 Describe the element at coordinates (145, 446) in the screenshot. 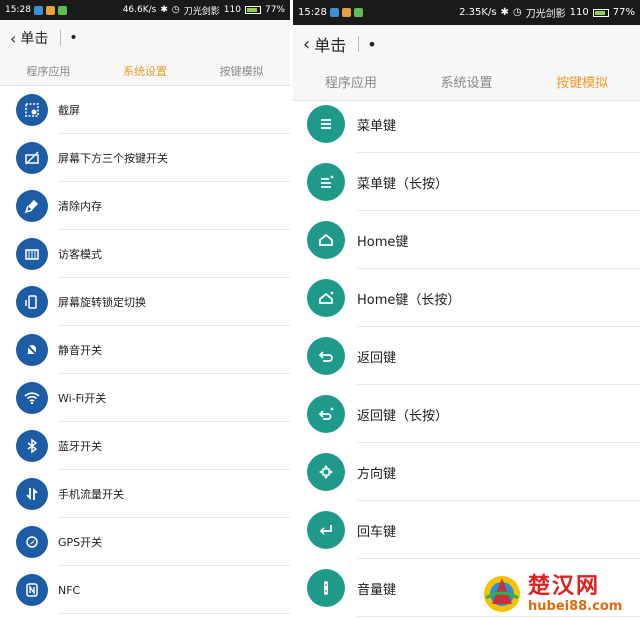

I see `list-item-bluetooth: 蓝牙开关` at that location.